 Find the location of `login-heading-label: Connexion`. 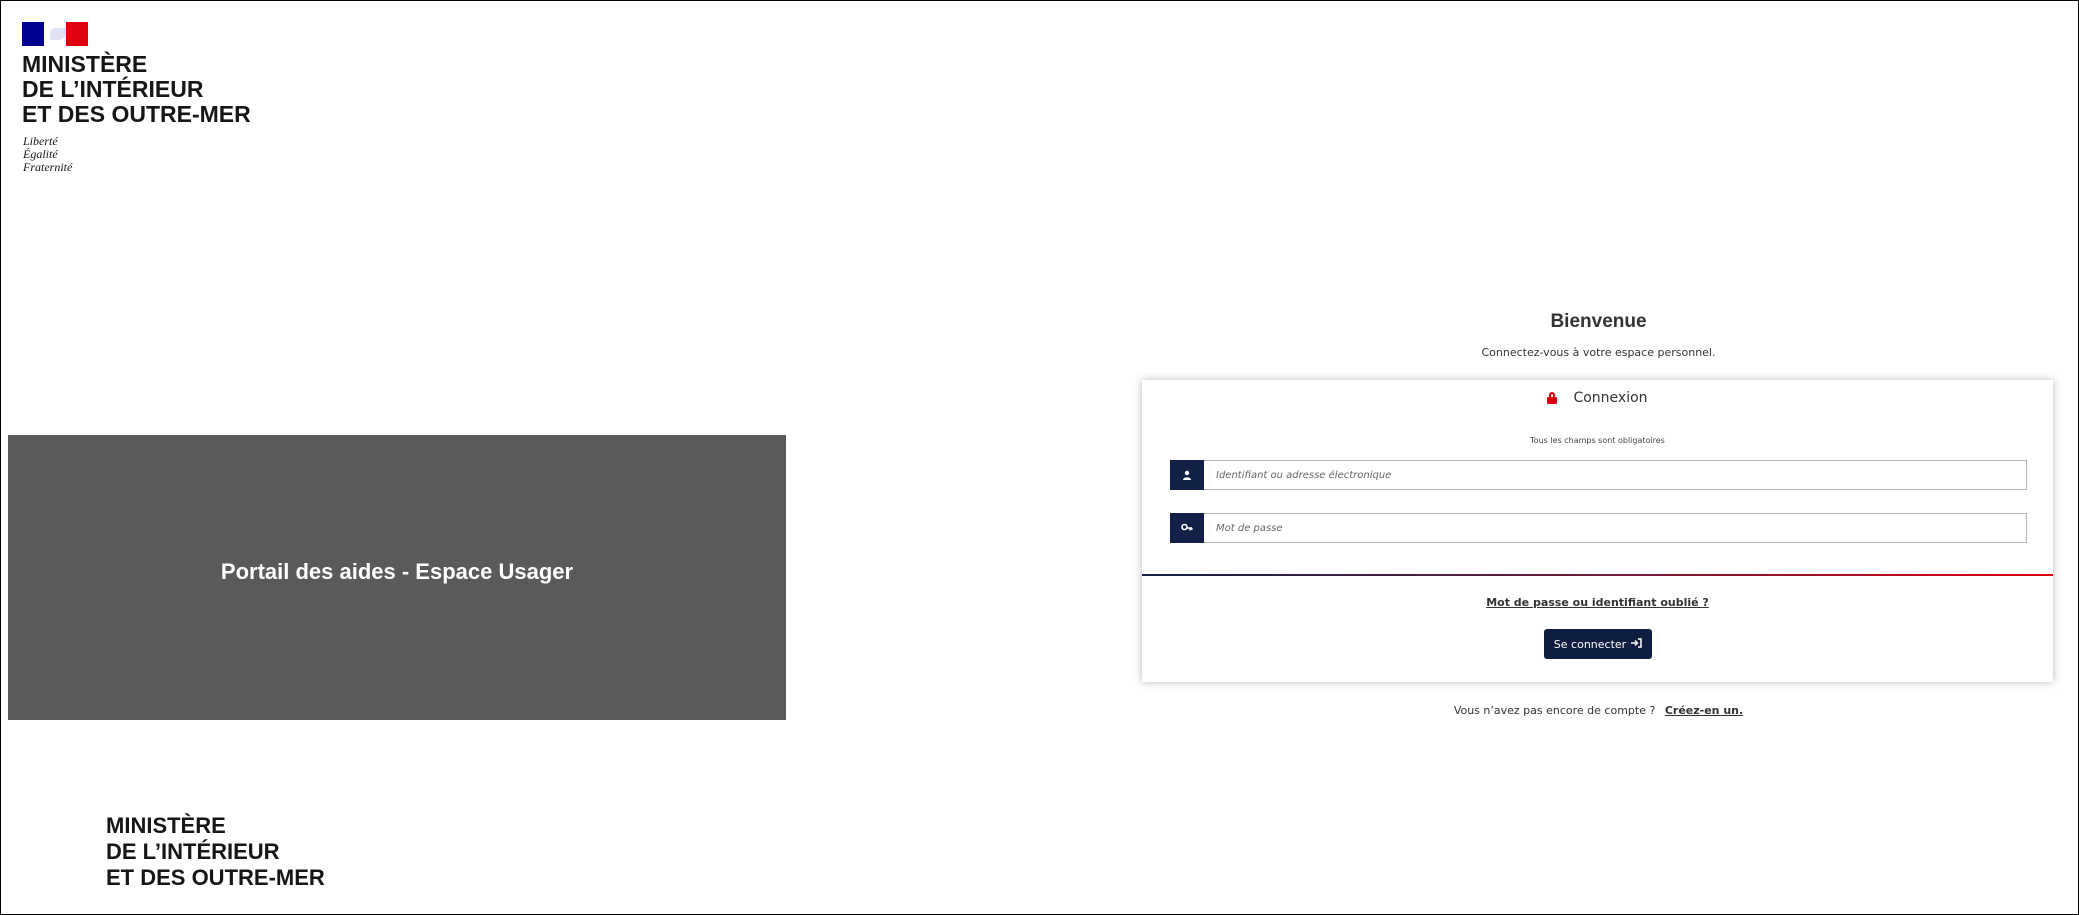

login-heading-label: Connexion is located at coordinates (1610, 398).